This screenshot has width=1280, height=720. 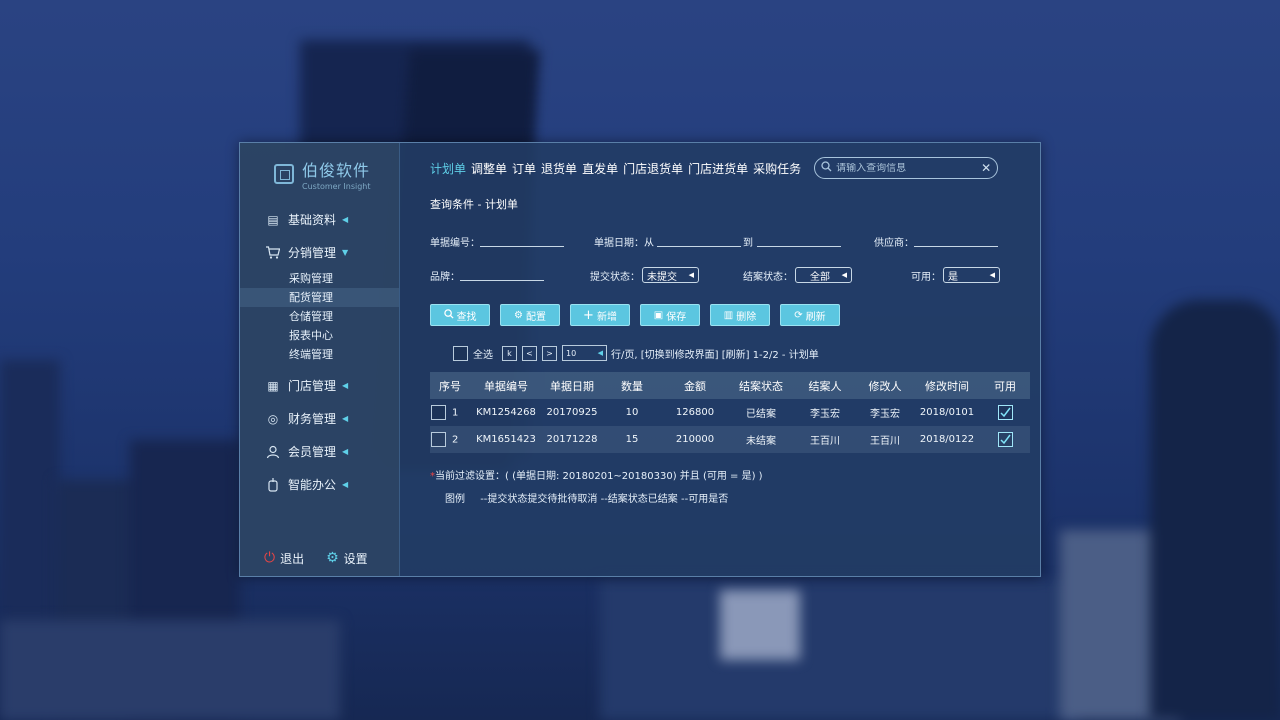 I want to click on cell-qty: 10, so click(x=632, y=412).